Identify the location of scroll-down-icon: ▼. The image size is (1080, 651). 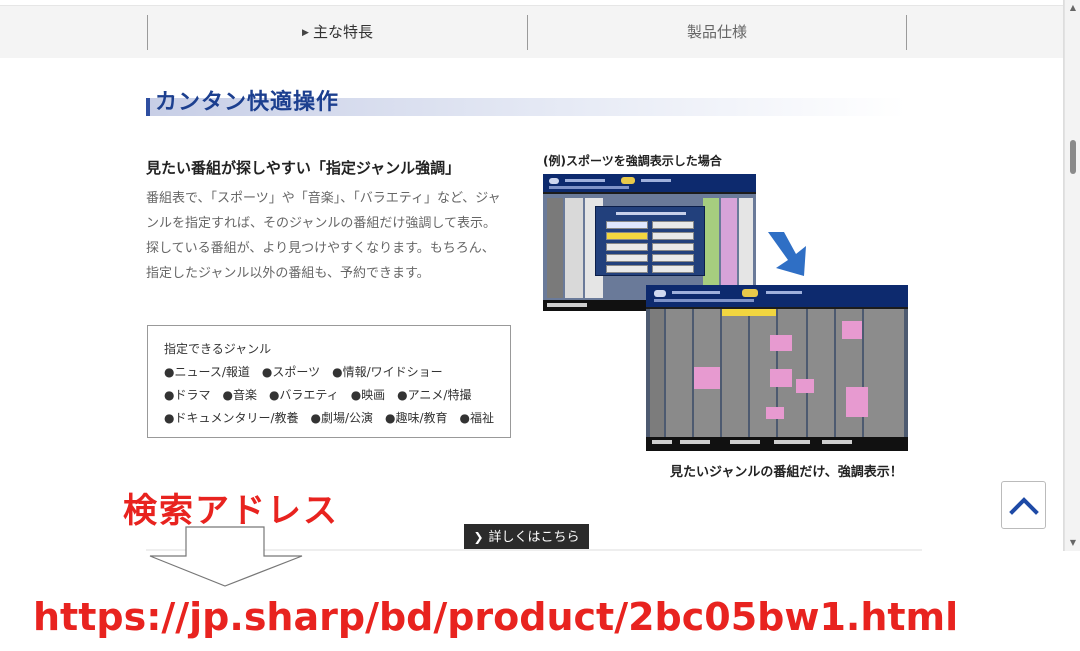
(1072, 543).